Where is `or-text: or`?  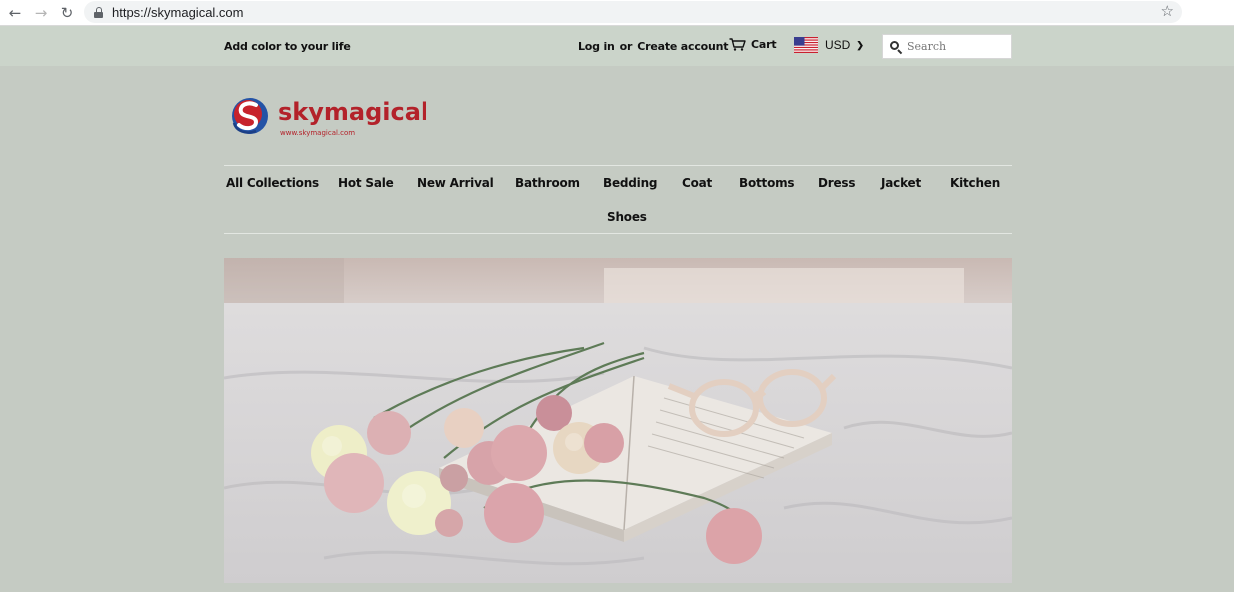
or-text: or is located at coordinates (626, 46).